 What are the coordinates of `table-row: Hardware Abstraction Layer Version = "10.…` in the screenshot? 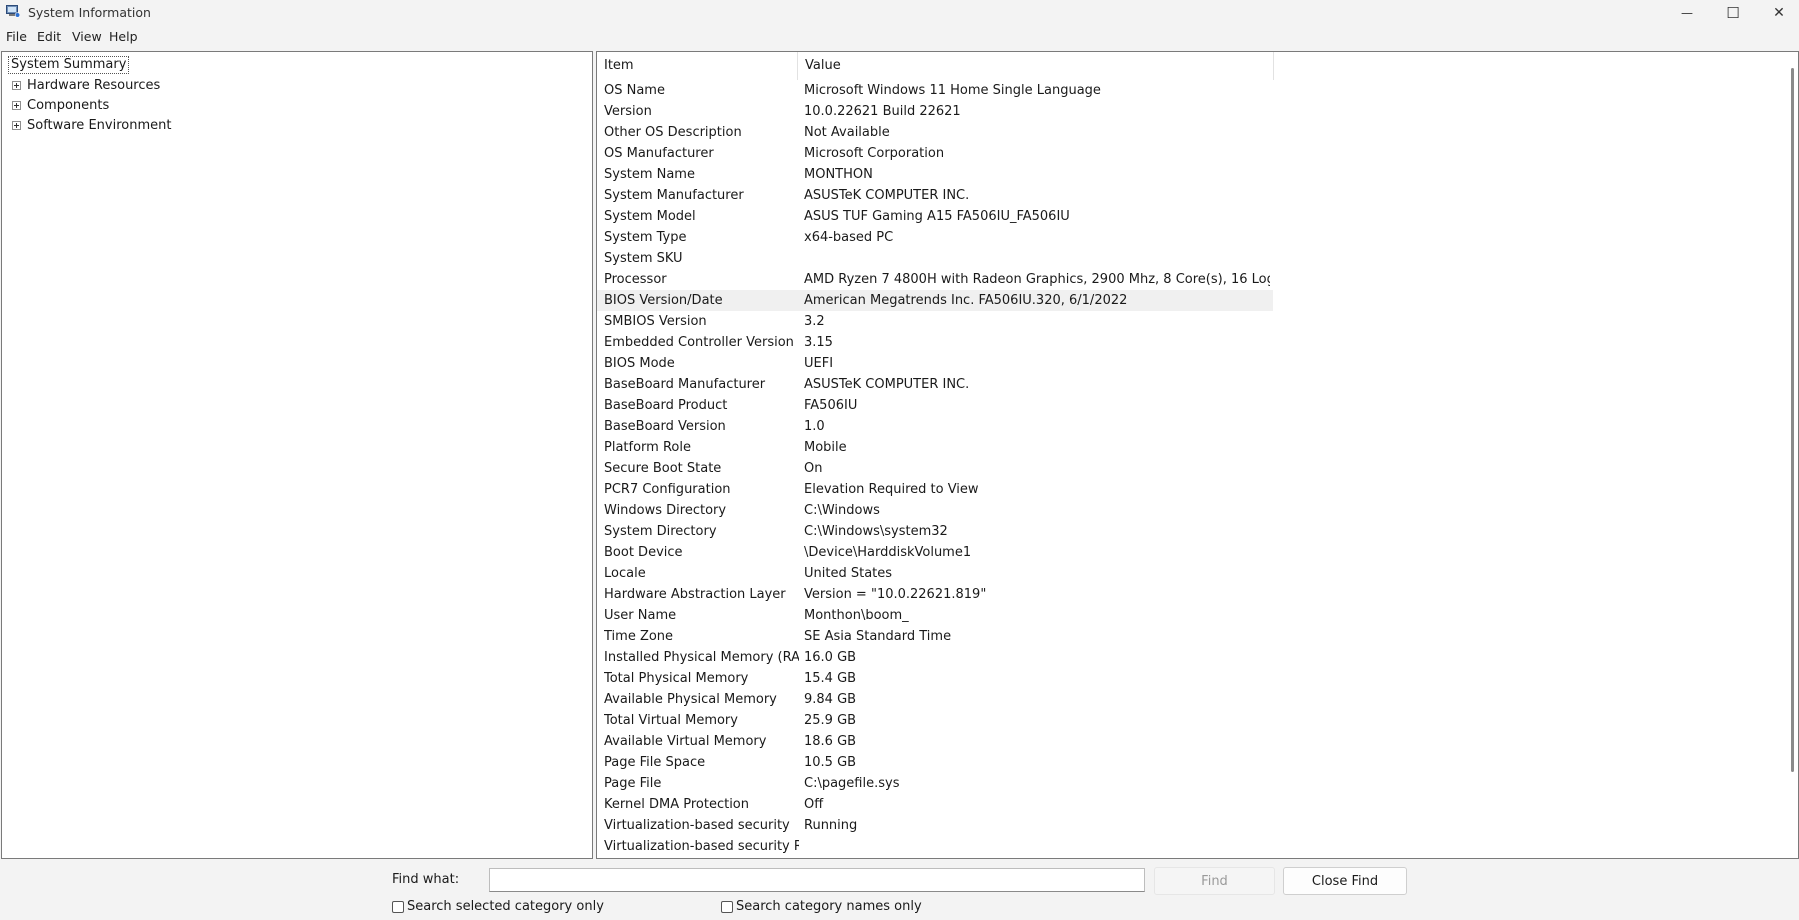 It's located at (935, 594).